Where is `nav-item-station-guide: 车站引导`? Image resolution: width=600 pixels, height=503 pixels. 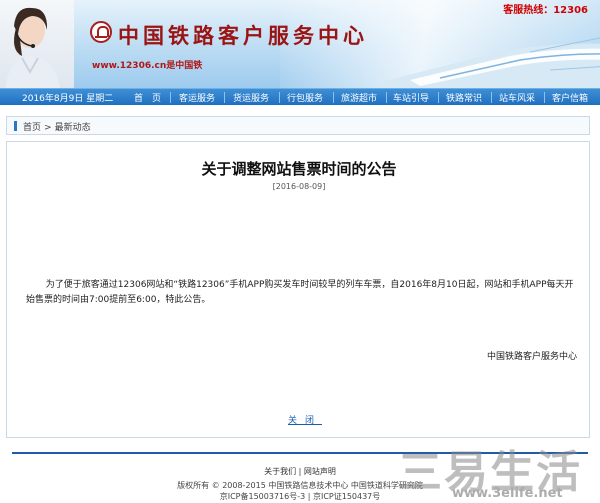 nav-item-station-guide: 车站引导 is located at coordinates (411, 97).